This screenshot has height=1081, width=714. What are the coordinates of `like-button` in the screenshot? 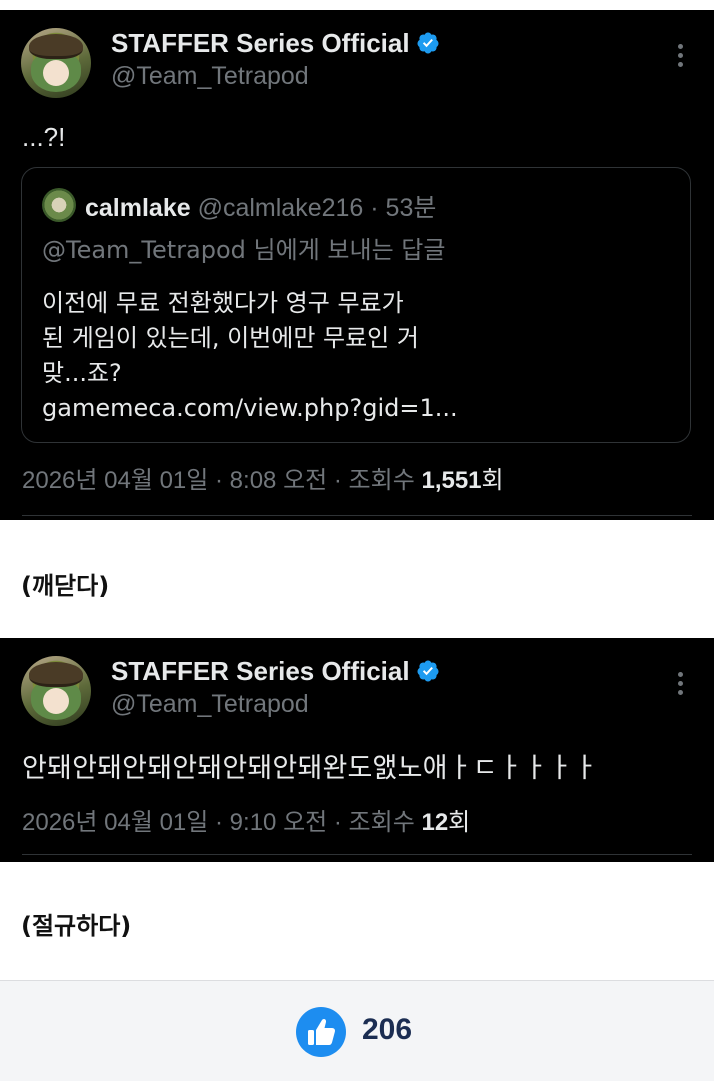 It's located at (321, 1032).